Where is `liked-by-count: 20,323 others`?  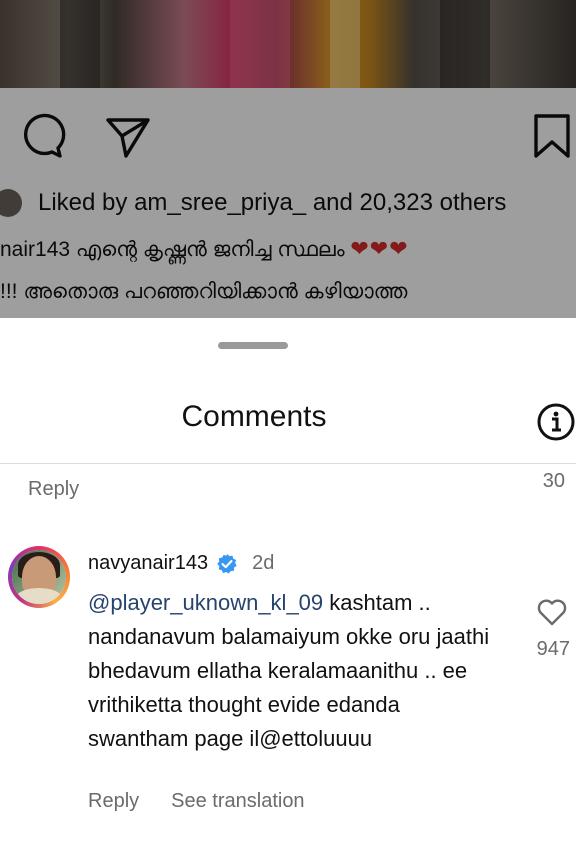
liked-by-count: 20,323 others is located at coordinates (433, 203).